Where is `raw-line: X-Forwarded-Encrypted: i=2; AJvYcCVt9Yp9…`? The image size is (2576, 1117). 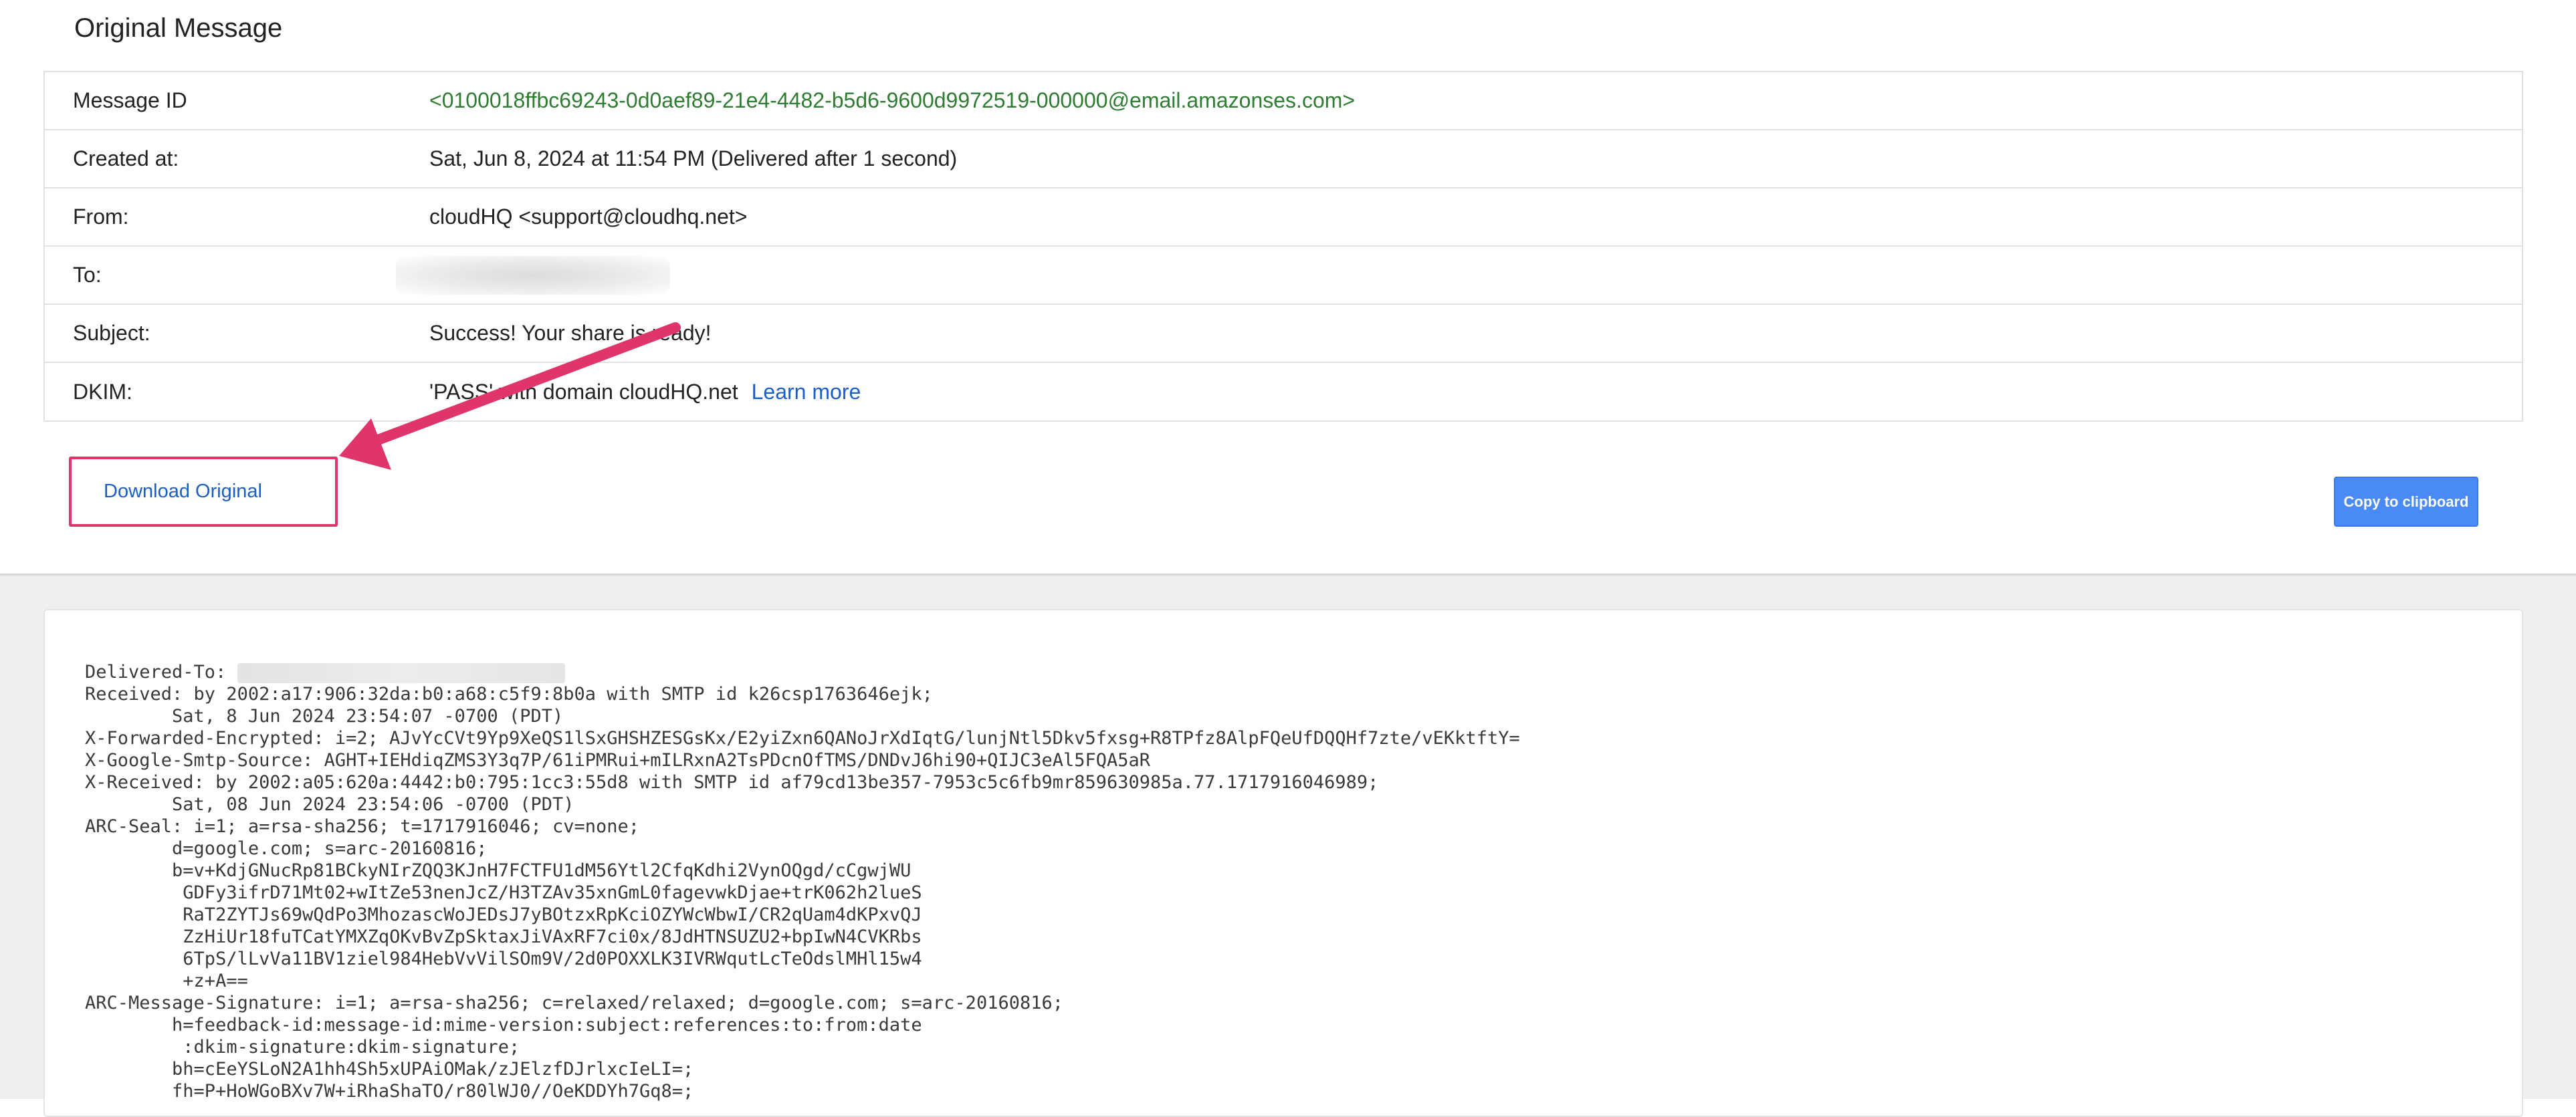 raw-line: X-Forwarded-Encrypted: i=2; AJvYcCVt9Yp9… is located at coordinates (802, 738).